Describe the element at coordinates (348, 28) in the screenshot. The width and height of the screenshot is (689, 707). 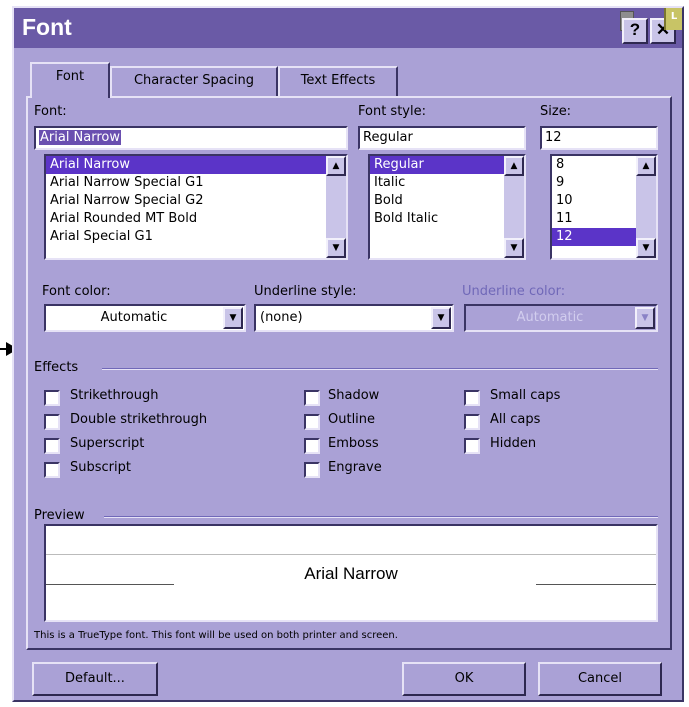
I see `title-bar: Font ? ✕ L` at that location.